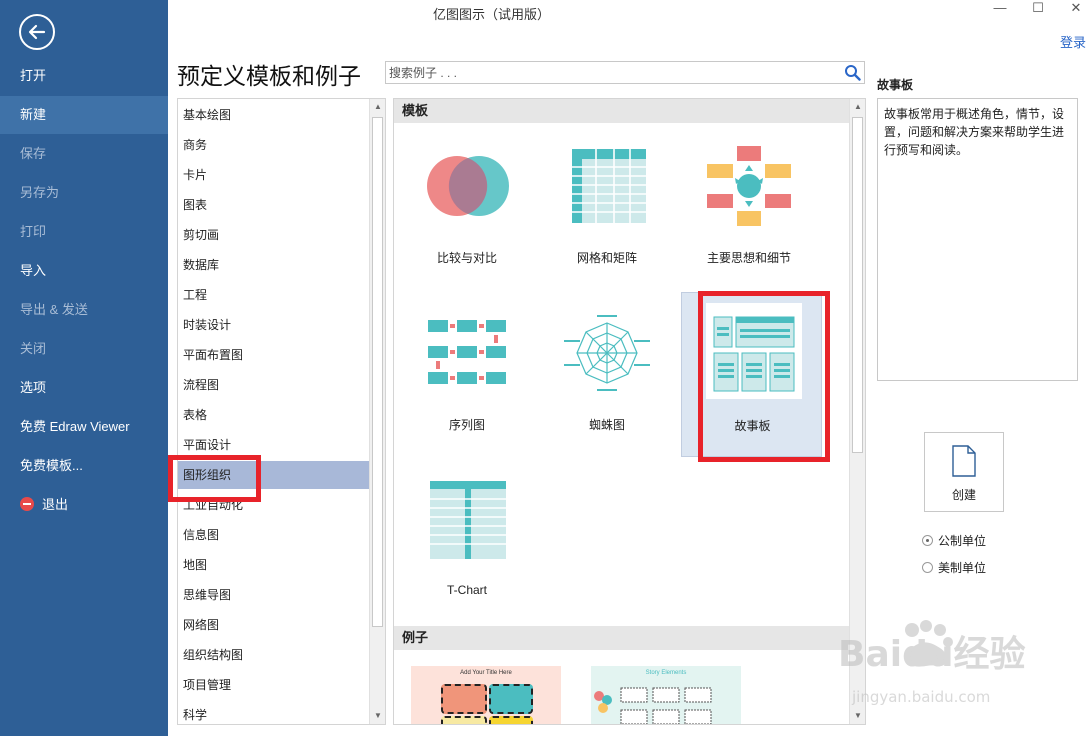  Describe the element at coordinates (274, 595) in the screenshot. I see `category-item: 思维导图` at that location.